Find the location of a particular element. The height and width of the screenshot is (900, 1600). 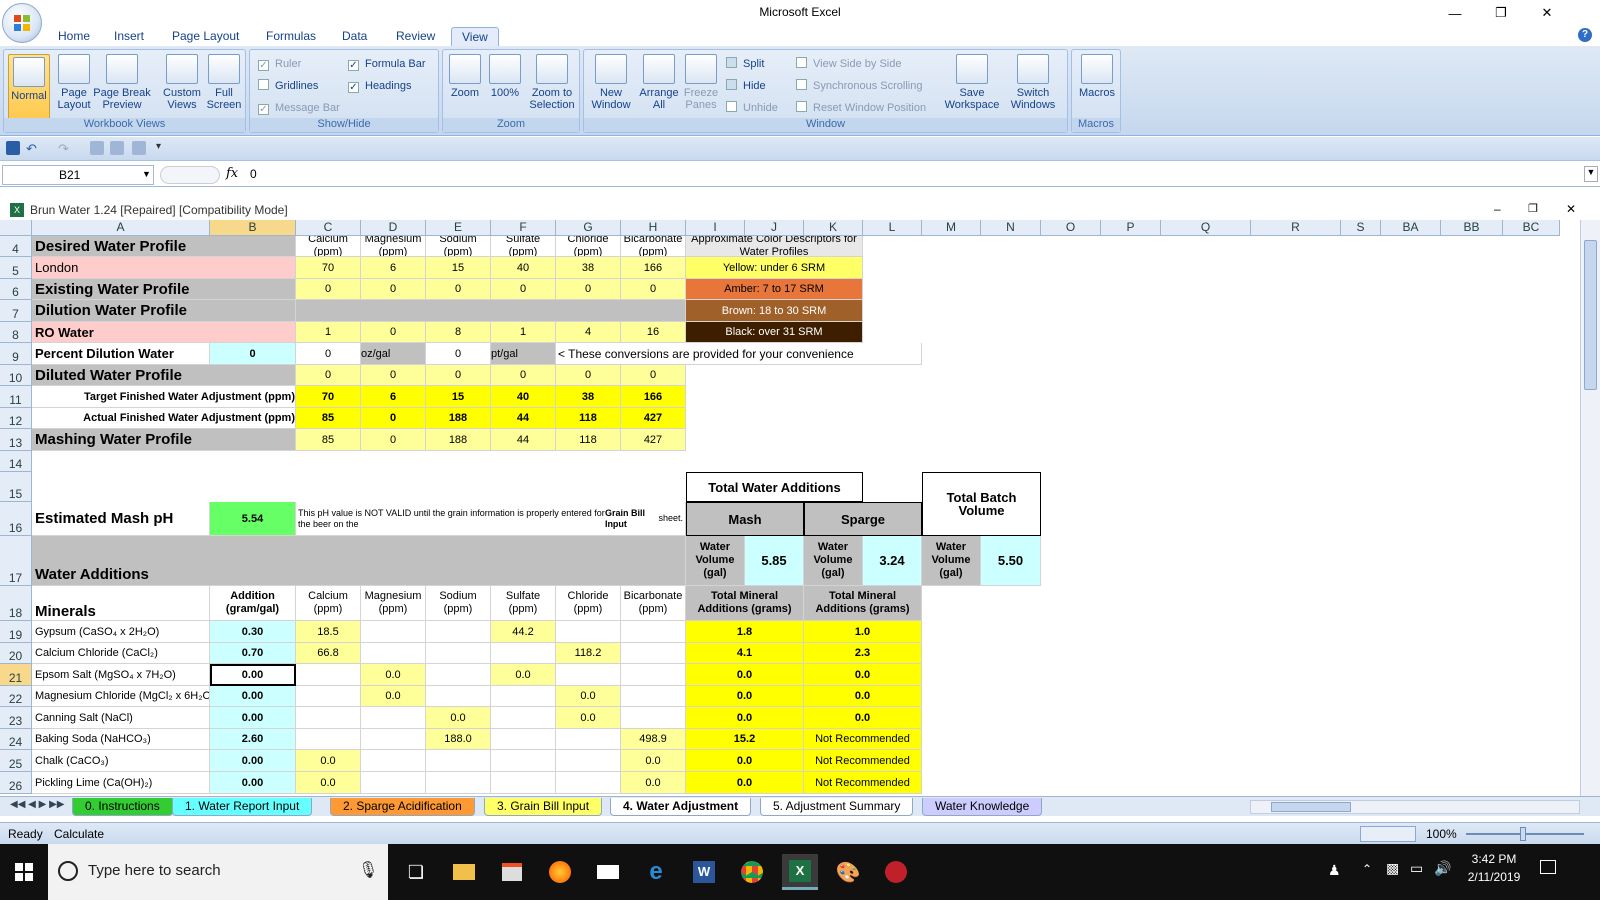

mineral-contribution-d: 0.0 is located at coordinates (393, 675).